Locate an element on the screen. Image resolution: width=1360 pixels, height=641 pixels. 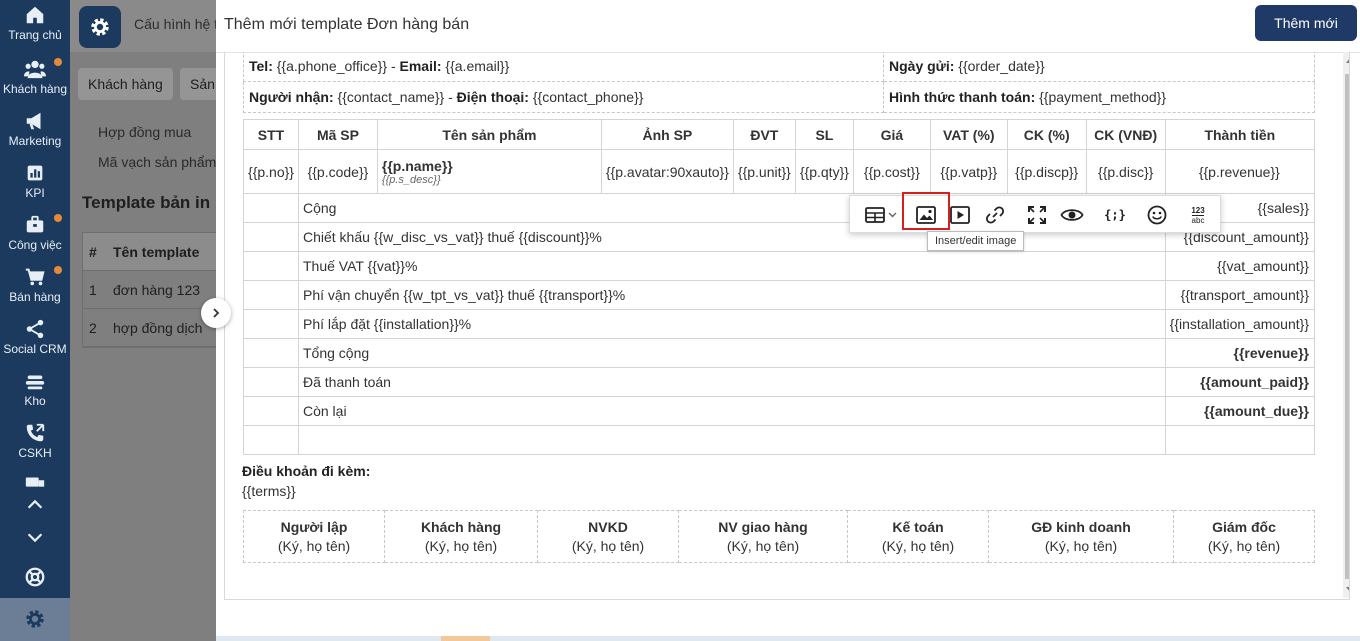
chevron-down-icon is located at coordinates (35, 537).